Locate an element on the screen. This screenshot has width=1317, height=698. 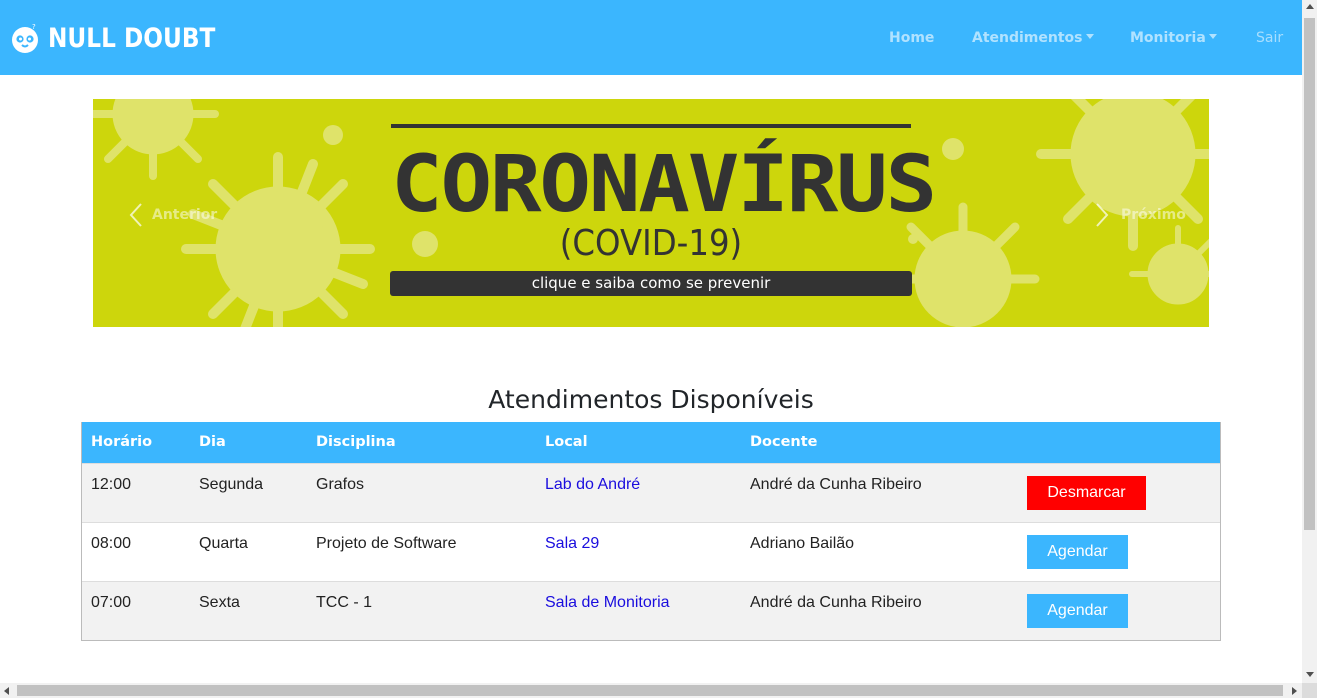
banner-cta: clique e saiba como se prevenir is located at coordinates (651, 283).